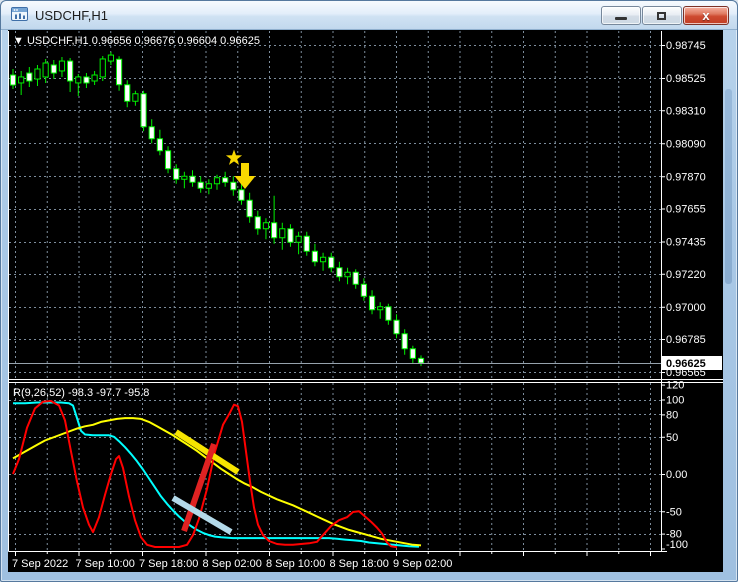  I want to click on minimize-button, so click(621, 15).